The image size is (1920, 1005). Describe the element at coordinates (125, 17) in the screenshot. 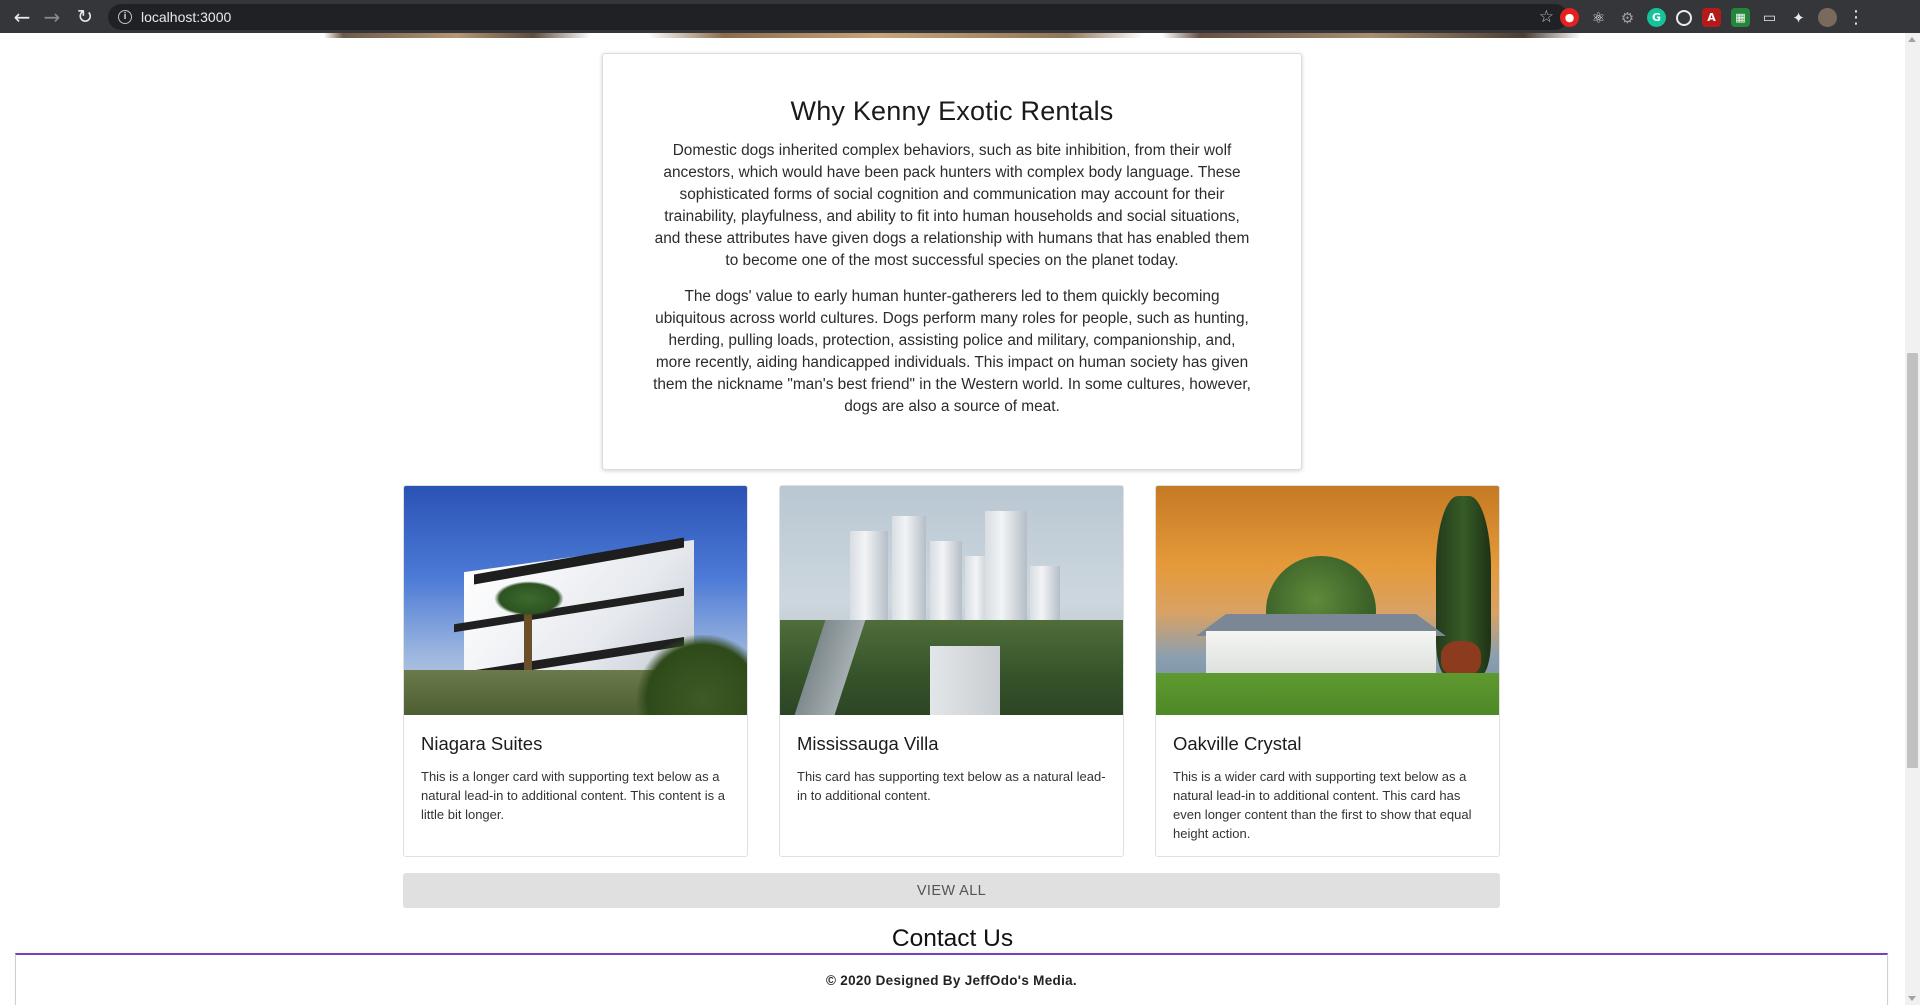

I see `info-icon: i` at that location.